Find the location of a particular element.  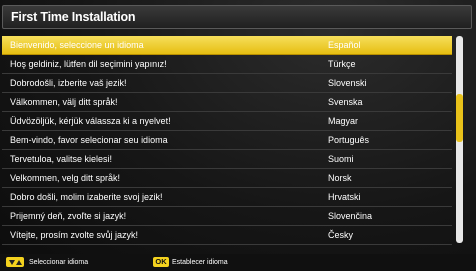

language-row: Prijemný deň, zvoľte si jazyk! Slovenčina is located at coordinates (227, 216).